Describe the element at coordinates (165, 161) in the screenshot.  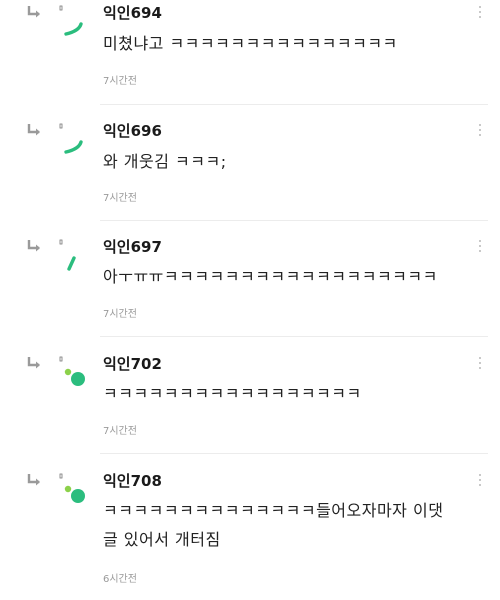
I see `comment-text: 와 개웃김 ㅋㅋㅋ;` at that location.